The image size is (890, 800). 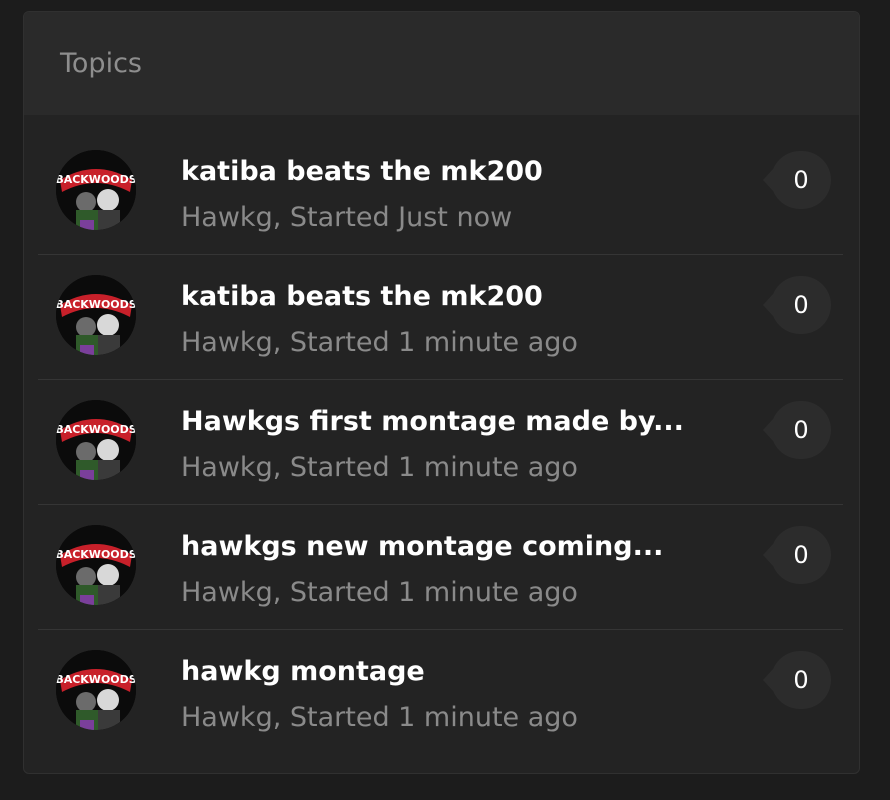 What do you see at coordinates (303, 671) in the screenshot?
I see `topic-title: hawkg montage` at bounding box center [303, 671].